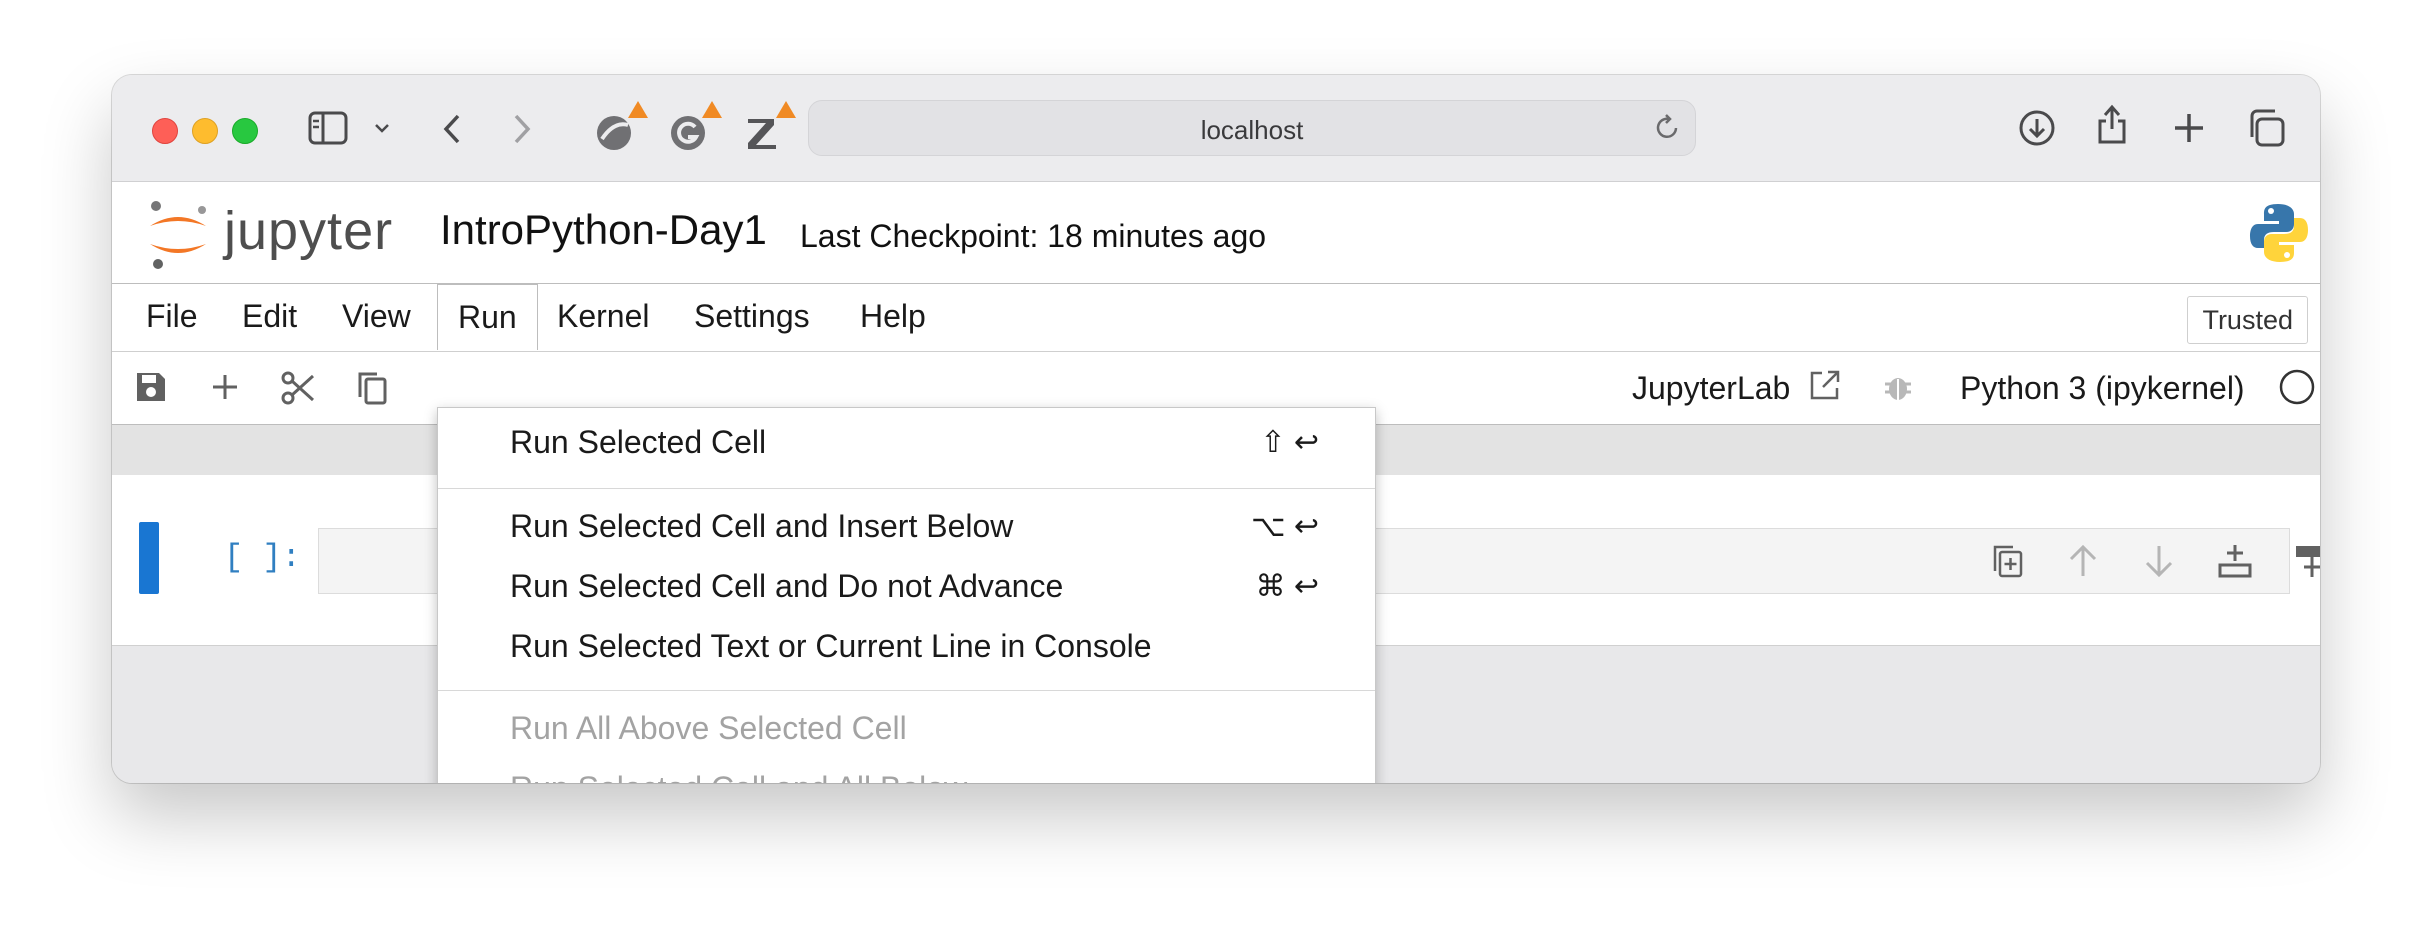 The width and height of the screenshot is (2432, 932). Describe the element at coordinates (328, 128) in the screenshot. I see `sidebar-toggle-icon` at that location.